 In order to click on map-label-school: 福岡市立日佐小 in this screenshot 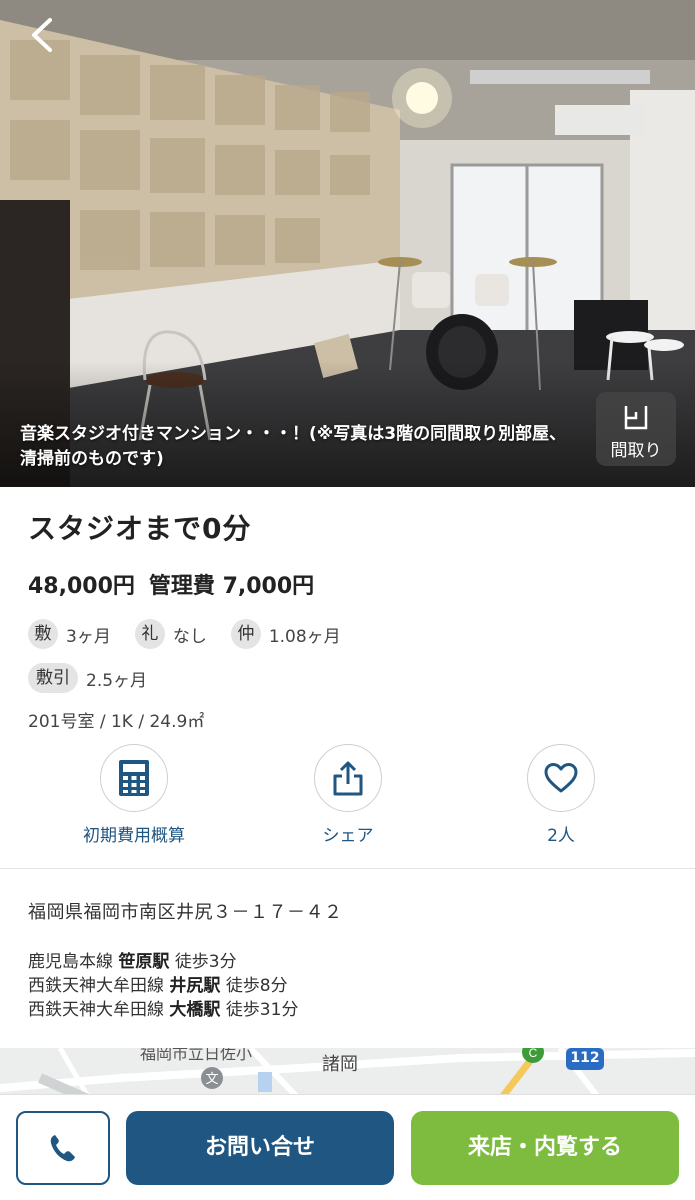, I will do `click(196, 1055)`.